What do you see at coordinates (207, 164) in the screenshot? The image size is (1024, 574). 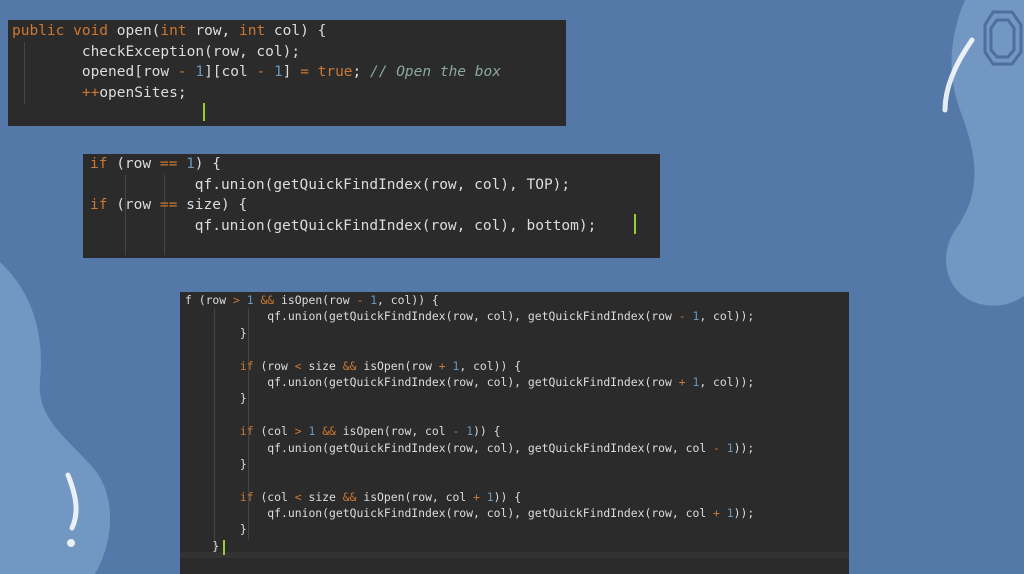 I see `code-token: ) {` at bounding box center [207, 164].